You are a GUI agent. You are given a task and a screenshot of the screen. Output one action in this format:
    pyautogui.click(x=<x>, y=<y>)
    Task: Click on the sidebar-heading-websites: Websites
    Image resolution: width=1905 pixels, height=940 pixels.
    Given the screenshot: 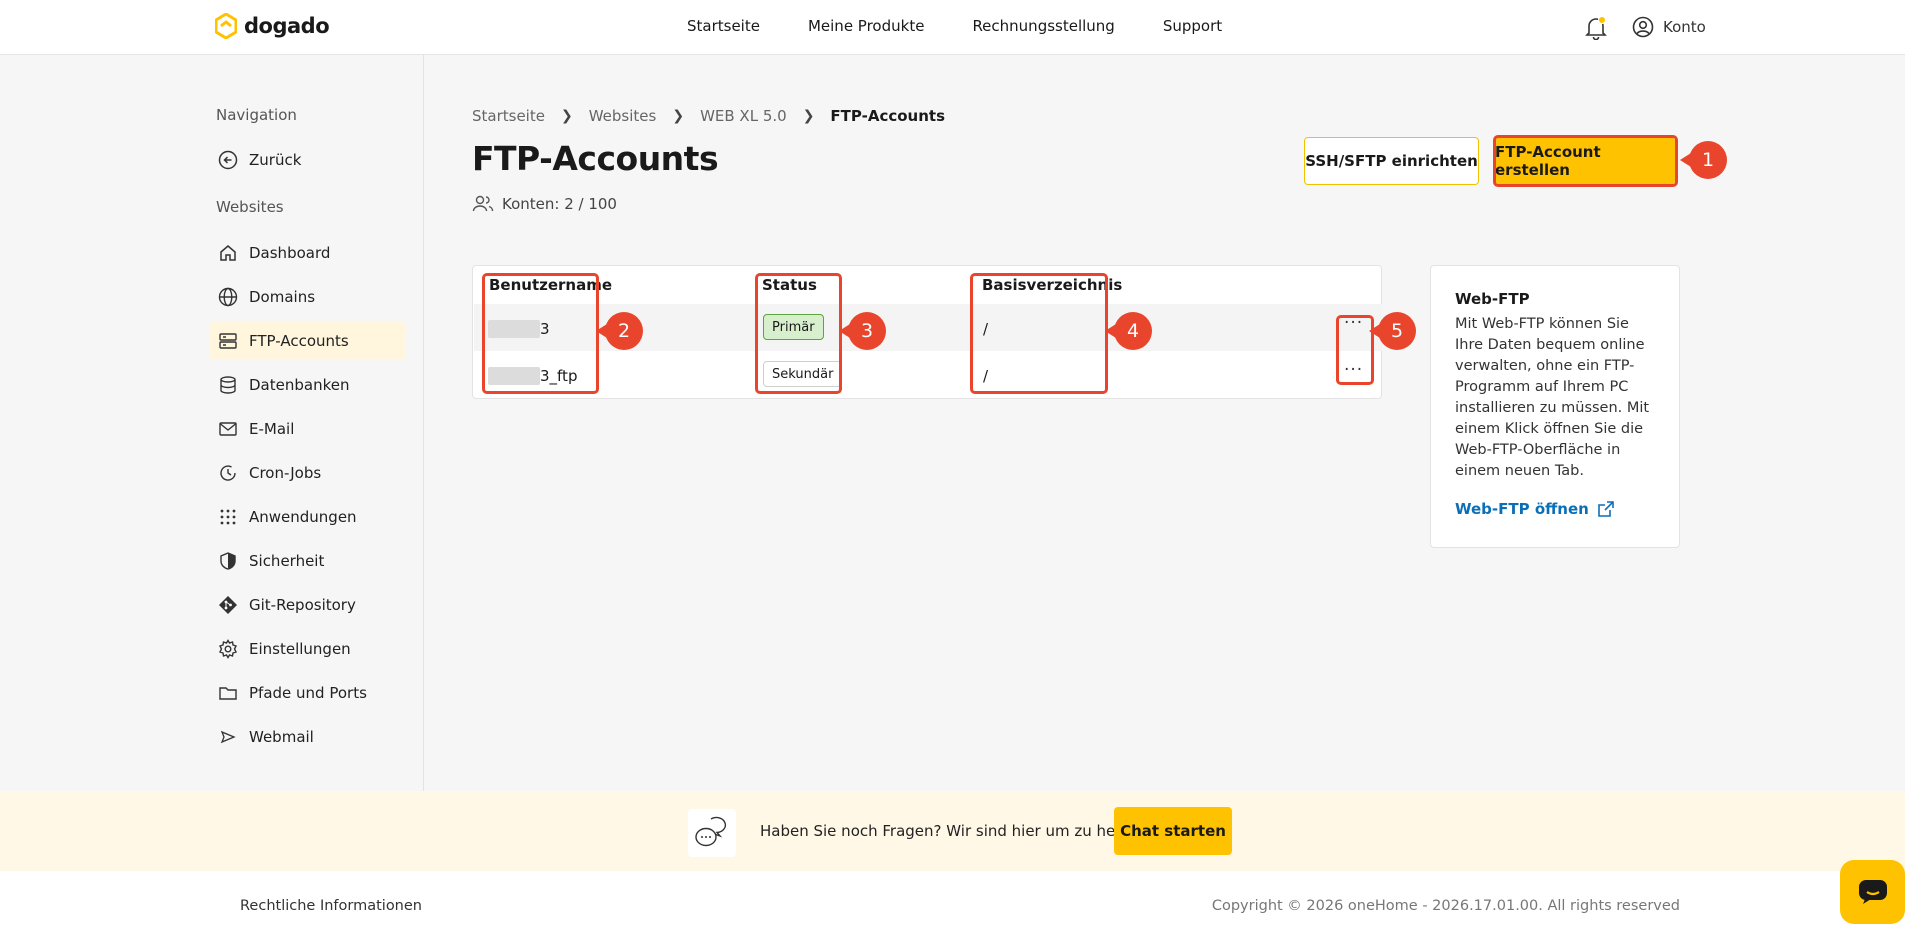 What is the action you would take?
    pyautogui.click(x=250, y=207)
    